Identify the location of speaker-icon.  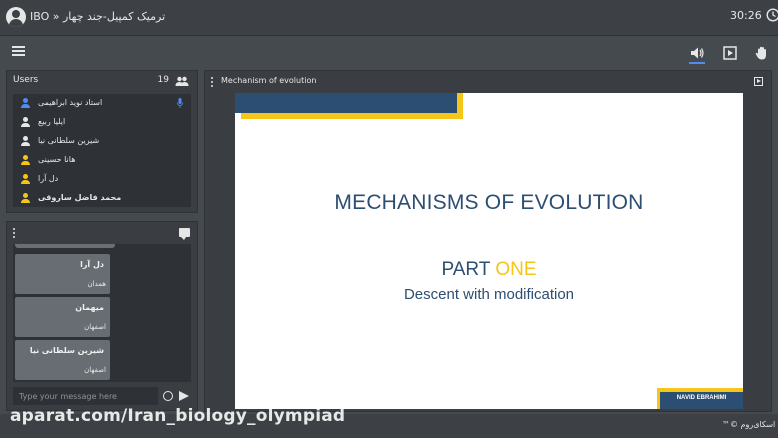
(697, 53).